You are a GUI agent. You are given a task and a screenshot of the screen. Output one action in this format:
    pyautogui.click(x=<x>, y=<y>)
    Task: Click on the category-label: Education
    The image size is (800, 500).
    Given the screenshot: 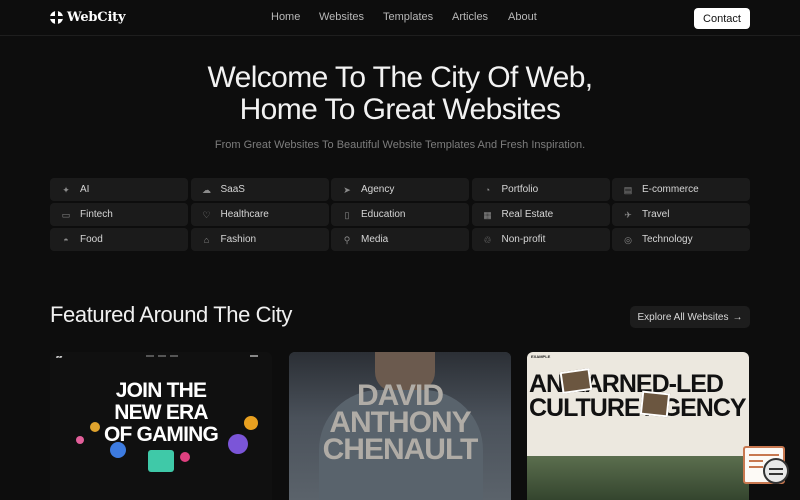 What is the action you would take?
    pyautogui.click(x=383, y=214)
    